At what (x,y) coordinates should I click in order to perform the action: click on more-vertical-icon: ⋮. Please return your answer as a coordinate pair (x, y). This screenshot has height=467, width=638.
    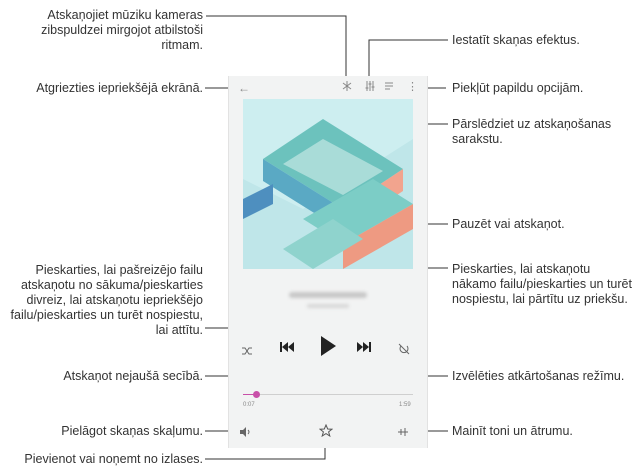
    Looking at the image, I should click on (412, 86).